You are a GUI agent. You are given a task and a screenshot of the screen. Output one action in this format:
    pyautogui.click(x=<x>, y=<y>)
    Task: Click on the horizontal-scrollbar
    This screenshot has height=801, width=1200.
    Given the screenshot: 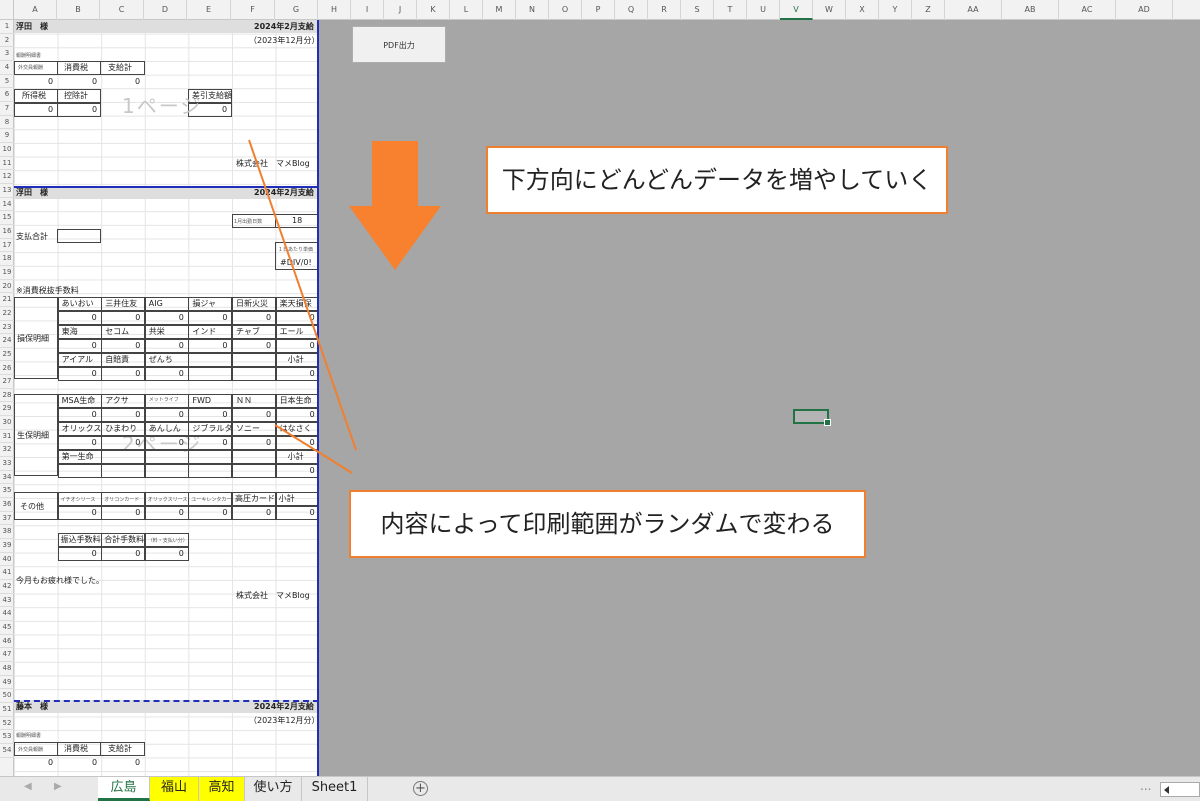 What is the action you would take?
    pyautogui.click(x=1180, y=789)
    